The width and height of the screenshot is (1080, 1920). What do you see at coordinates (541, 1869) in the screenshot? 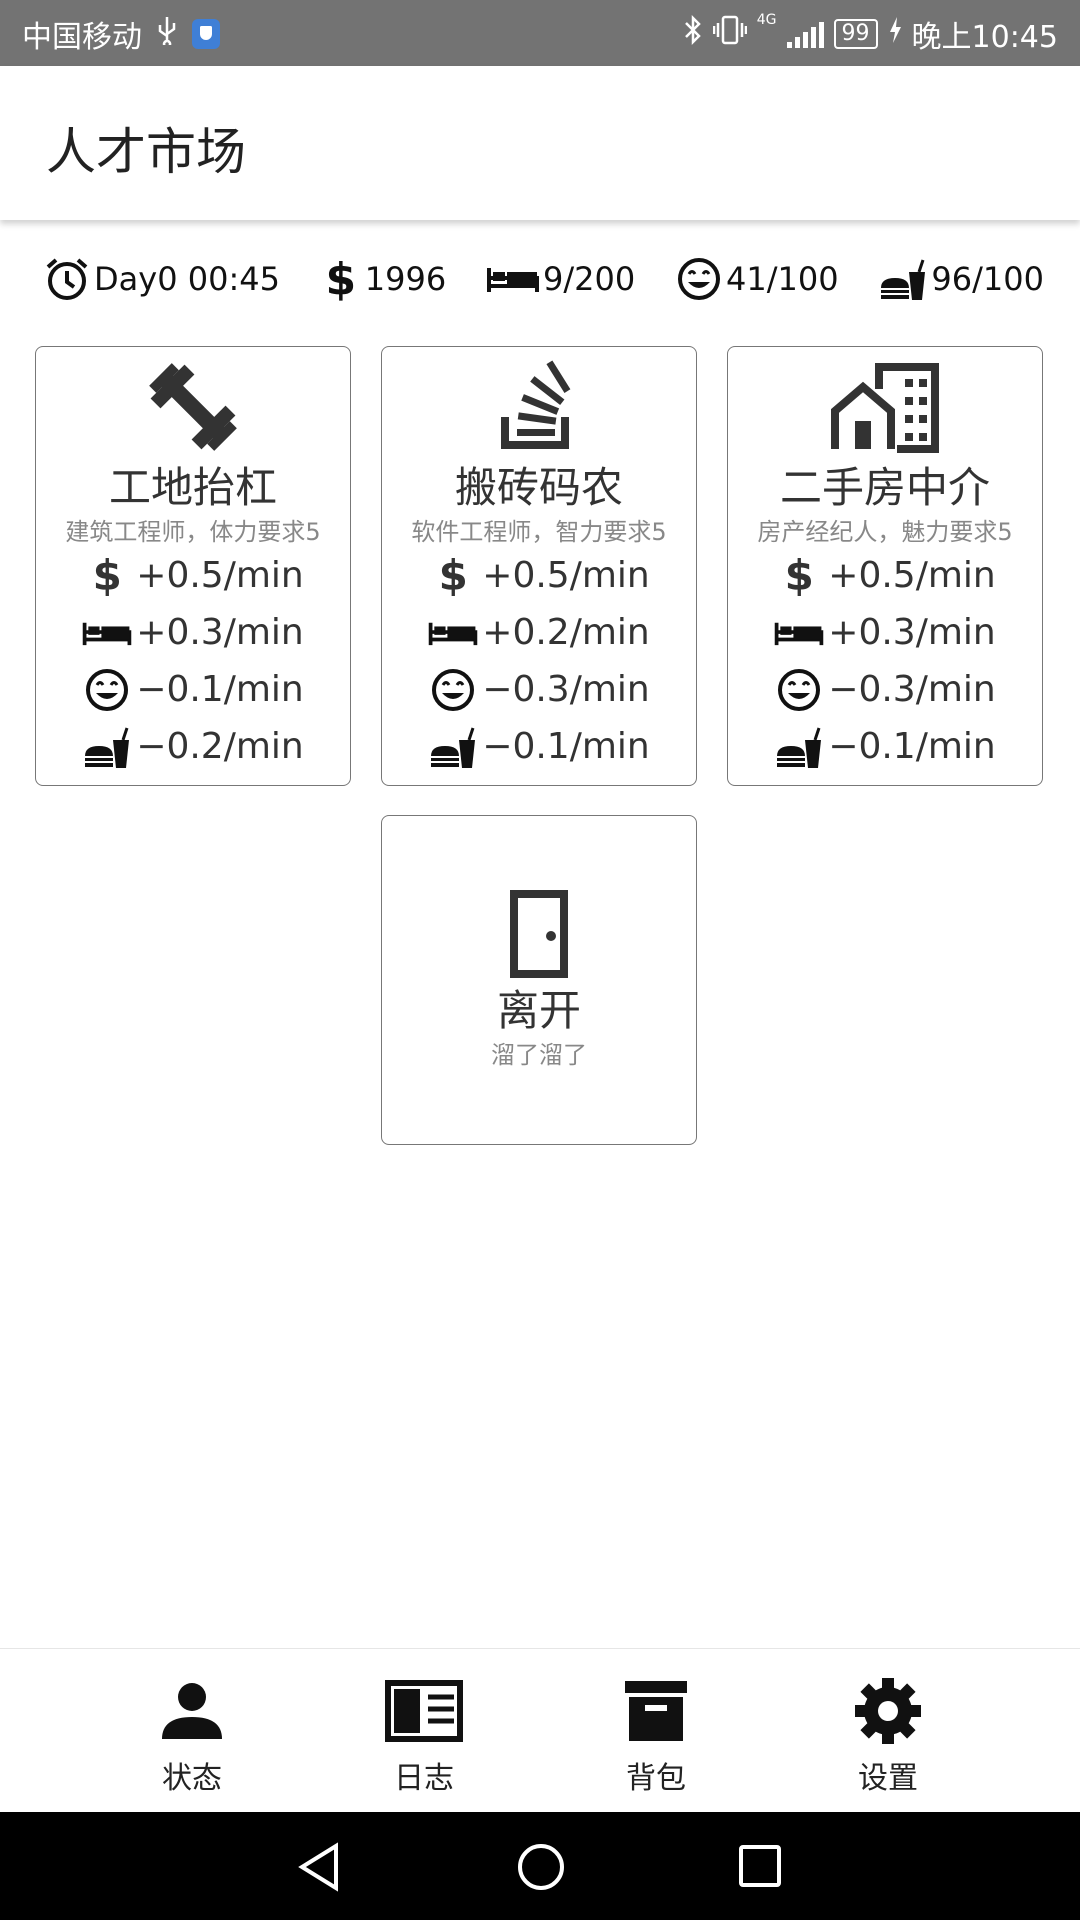
I see `home-icon` at bounding box center [541, 1869].